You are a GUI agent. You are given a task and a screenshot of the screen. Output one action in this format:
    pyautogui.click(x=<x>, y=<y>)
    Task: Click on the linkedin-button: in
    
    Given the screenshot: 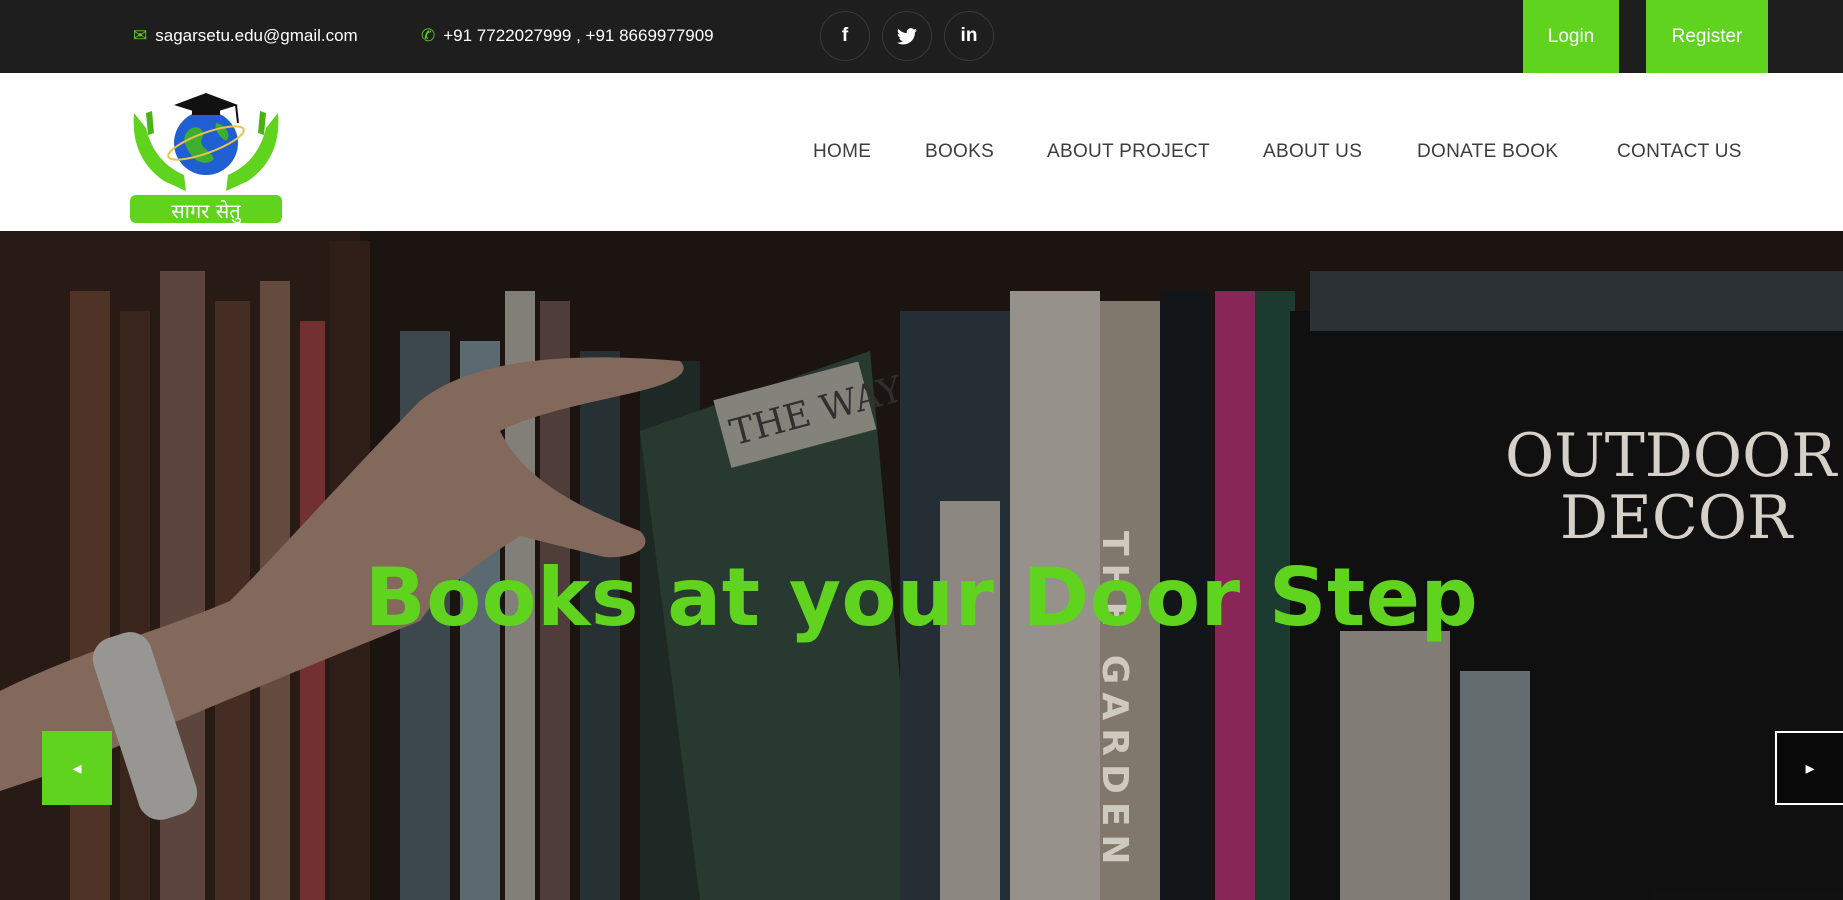 What is the action you would take?
    pyautogui.click(x=969, y=36)
    